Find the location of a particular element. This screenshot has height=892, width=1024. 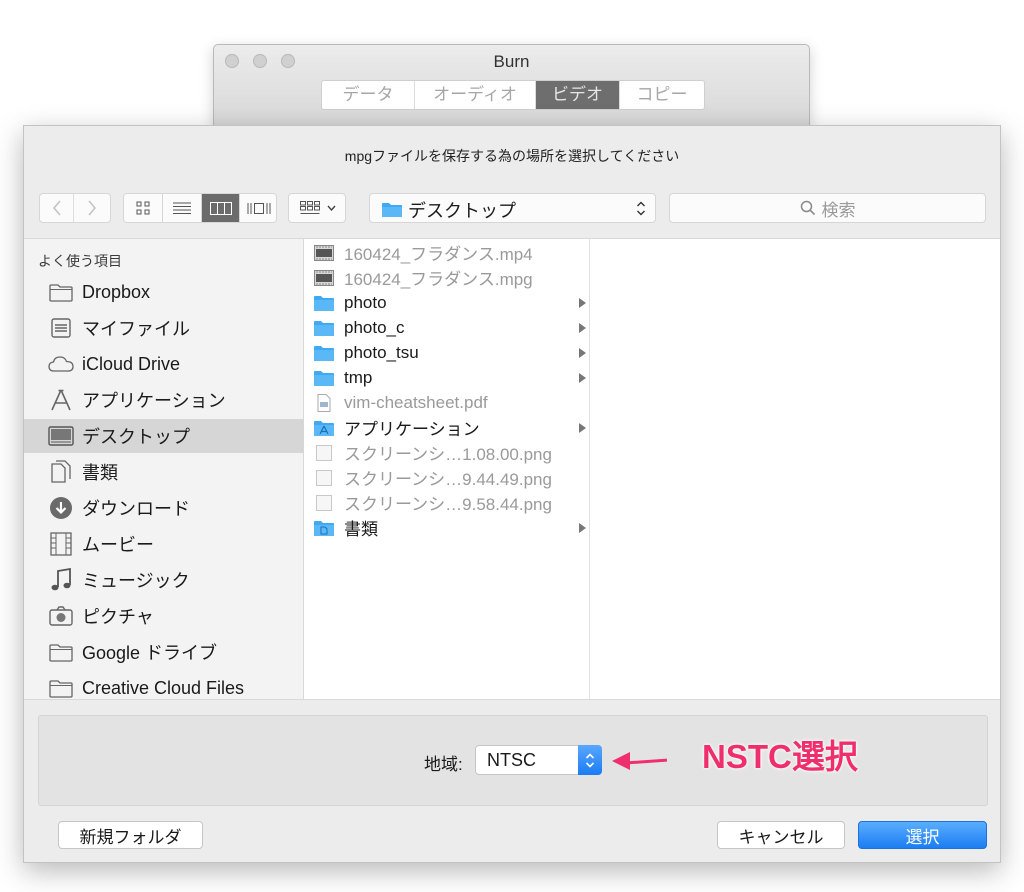

back-button is located at coordinates (57, 208).